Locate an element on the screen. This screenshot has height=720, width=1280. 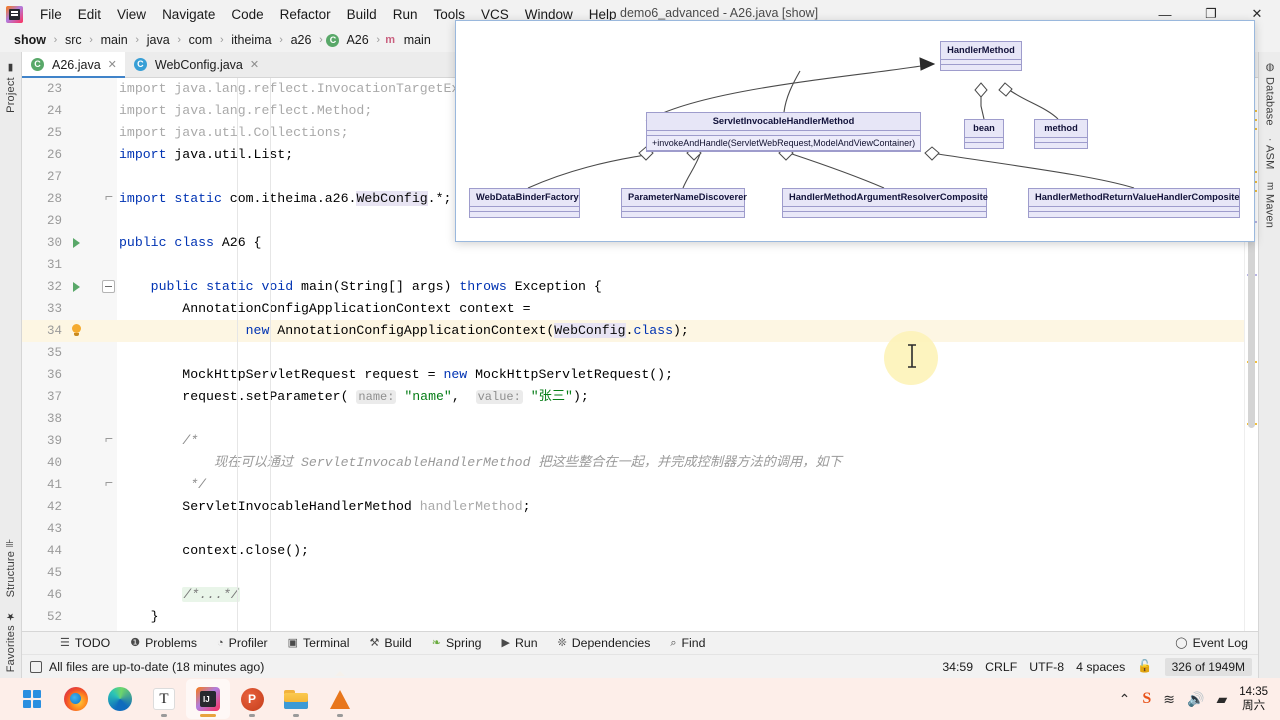
breadcrumb-item-itheima: itheima › is located at coordinates (256, 40).